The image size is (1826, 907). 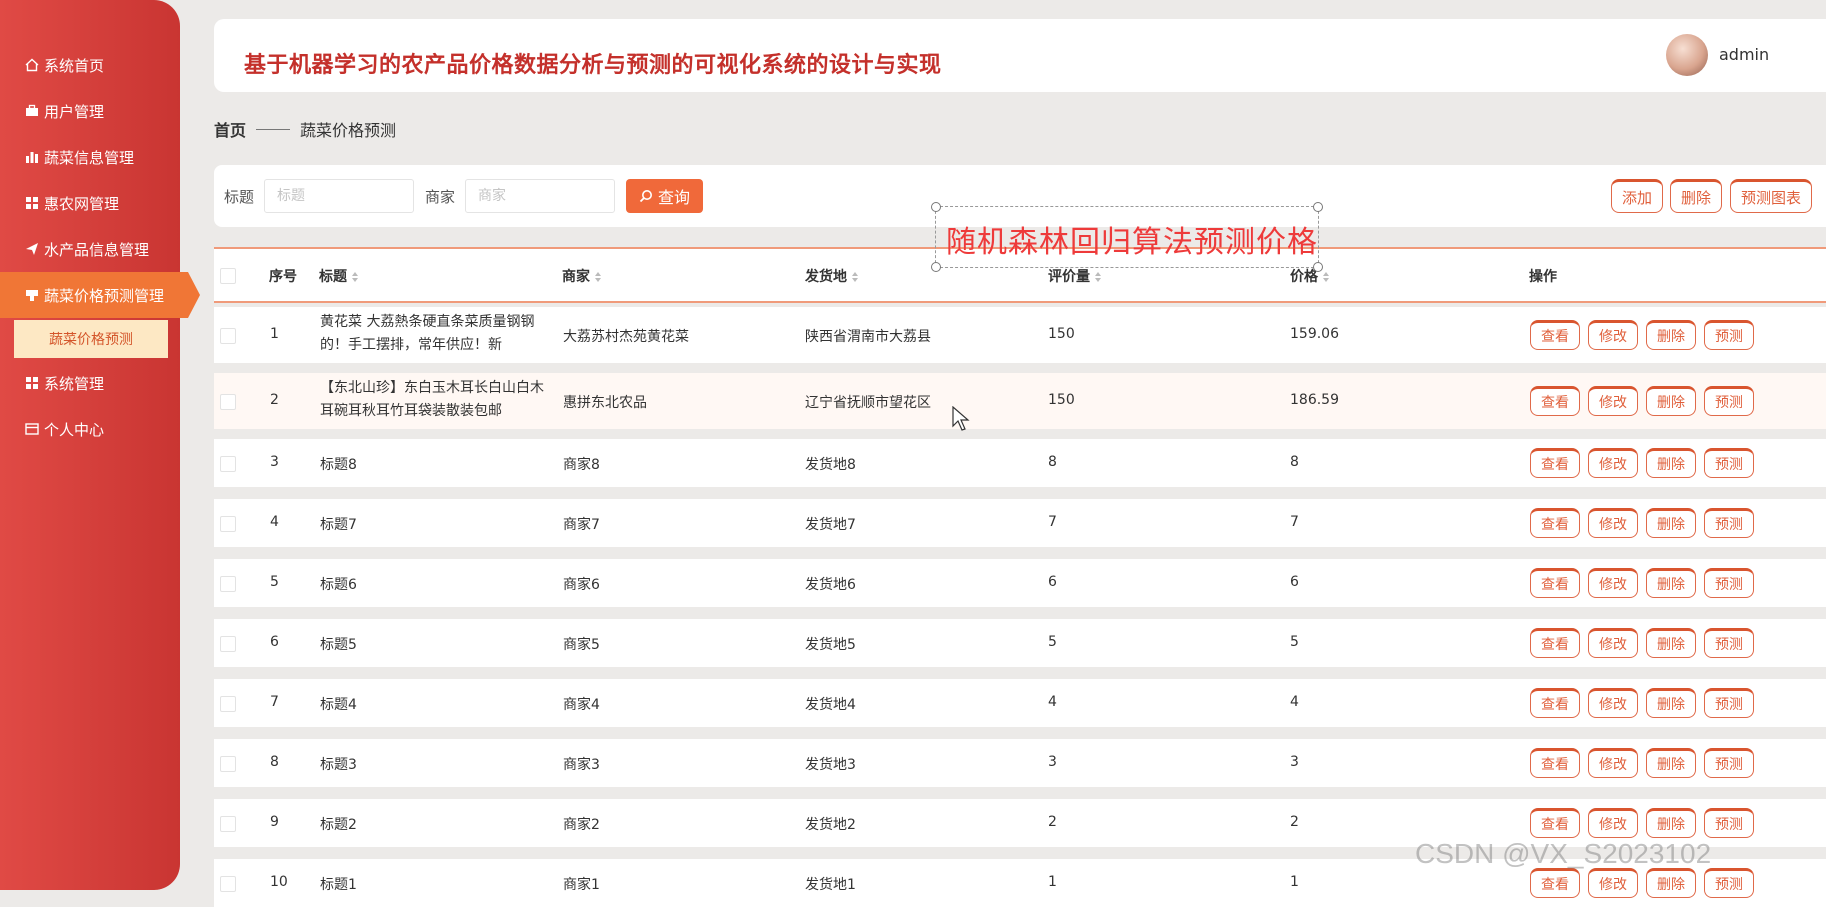 What do you see at coordinates (605, 403) in the screenshot?
I see `cell-merchant: 惠拼东北农品` at bounding box center [605, 403].